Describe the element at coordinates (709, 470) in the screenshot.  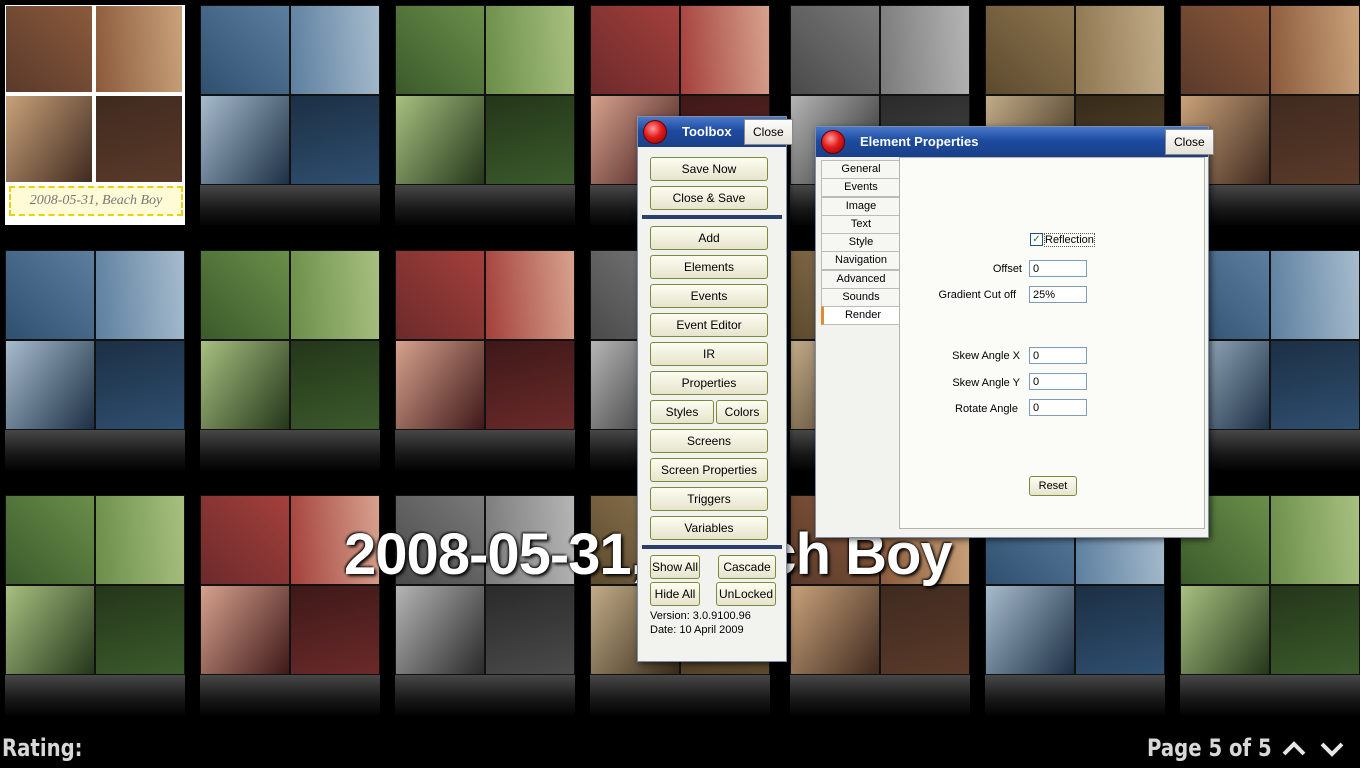
I see `screen-properties-button: Screen Properties` at that location.